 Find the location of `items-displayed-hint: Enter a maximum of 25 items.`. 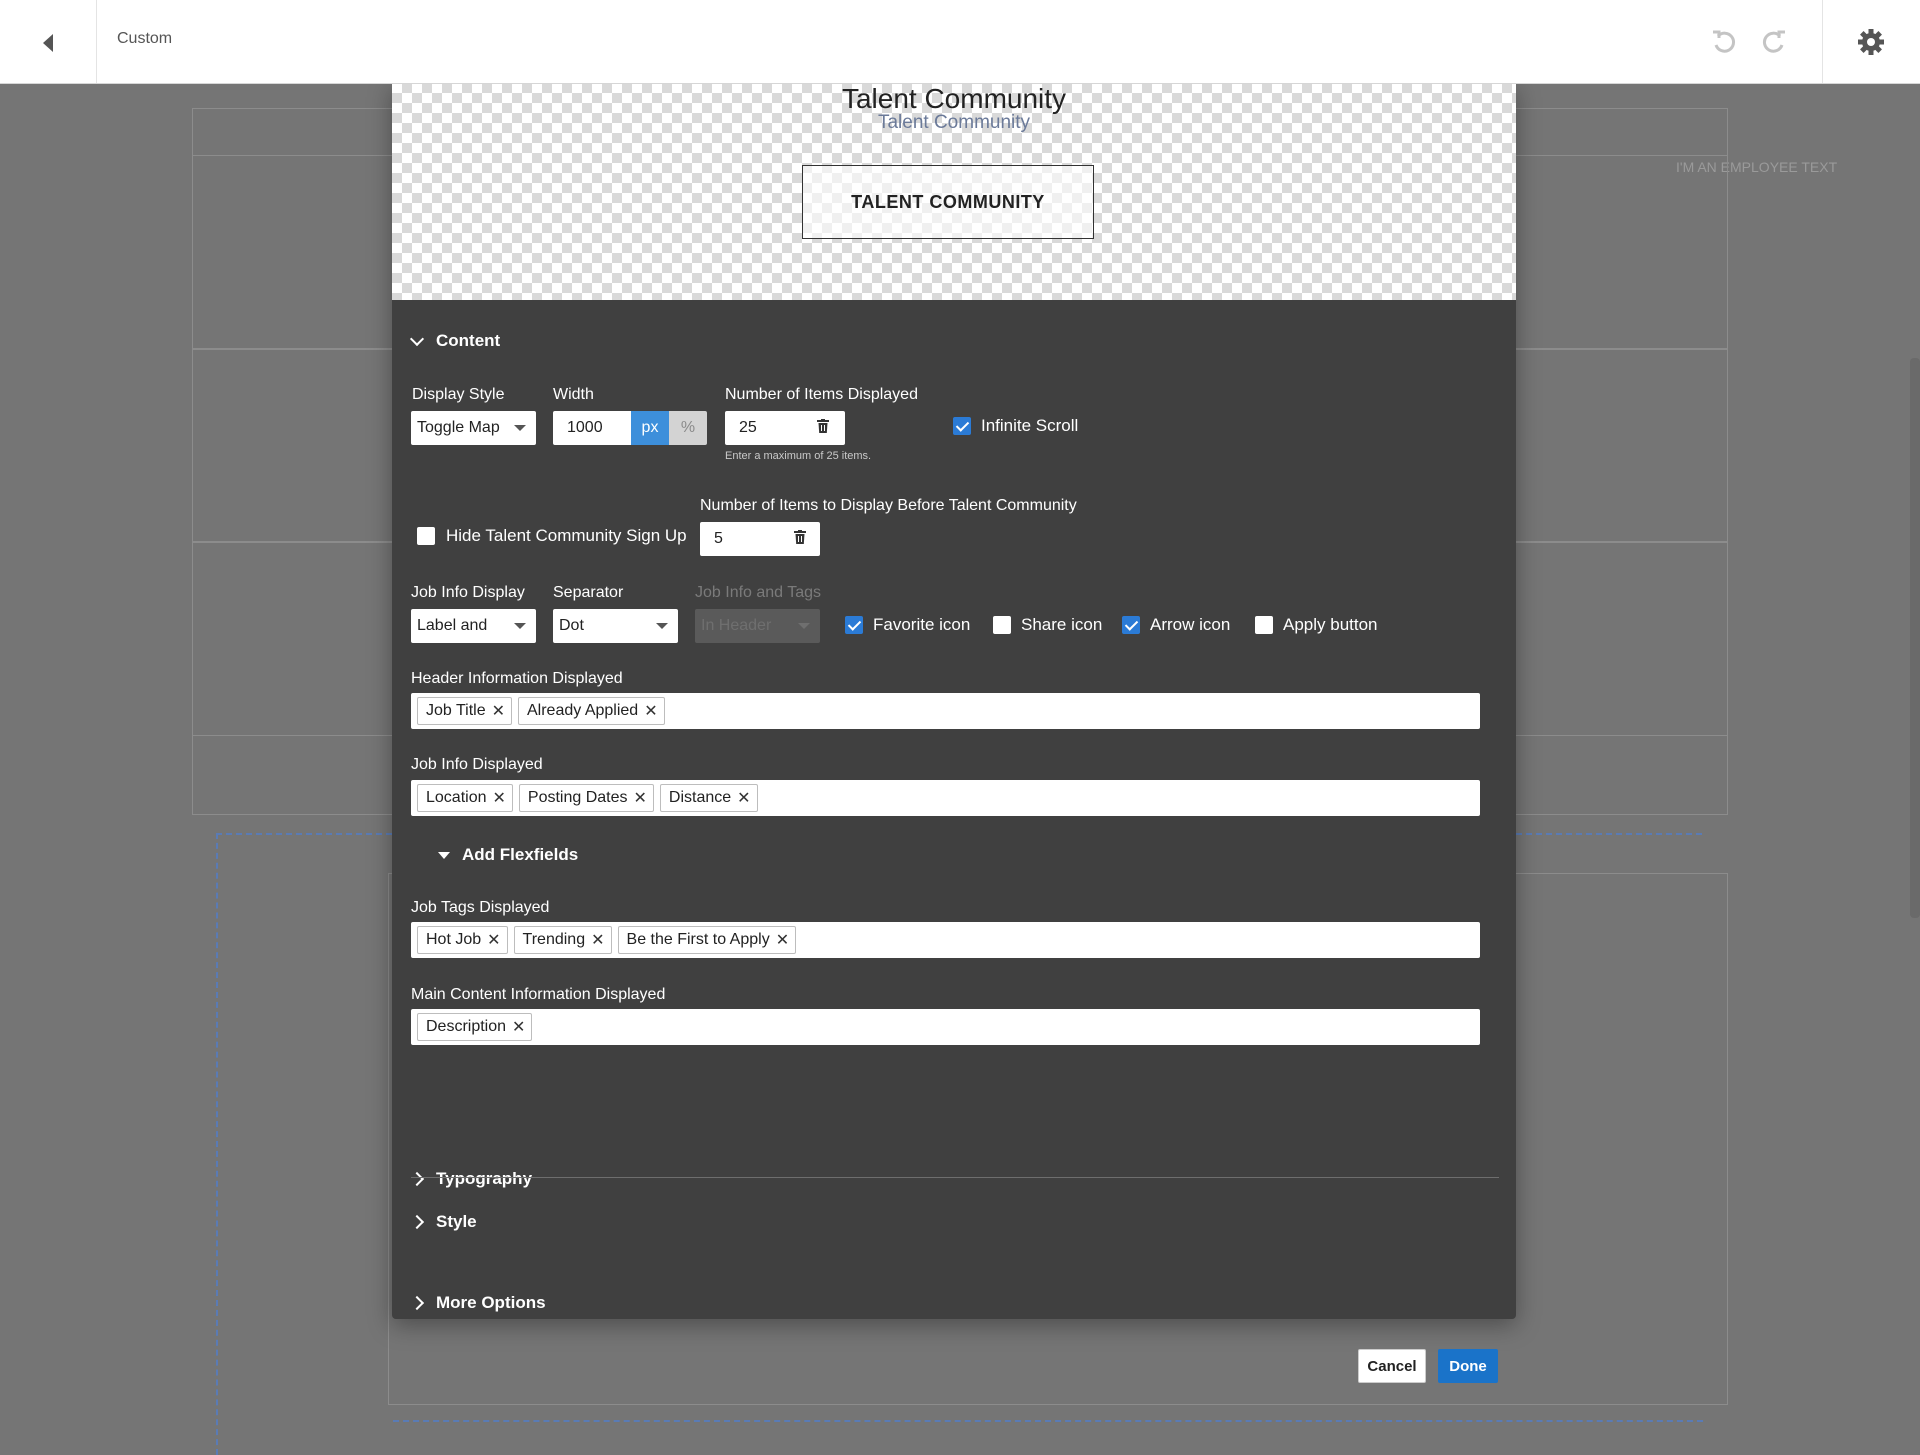

items-displayed-hint: Enter a maximum of 25 items. is located at coordinates (798, 456).